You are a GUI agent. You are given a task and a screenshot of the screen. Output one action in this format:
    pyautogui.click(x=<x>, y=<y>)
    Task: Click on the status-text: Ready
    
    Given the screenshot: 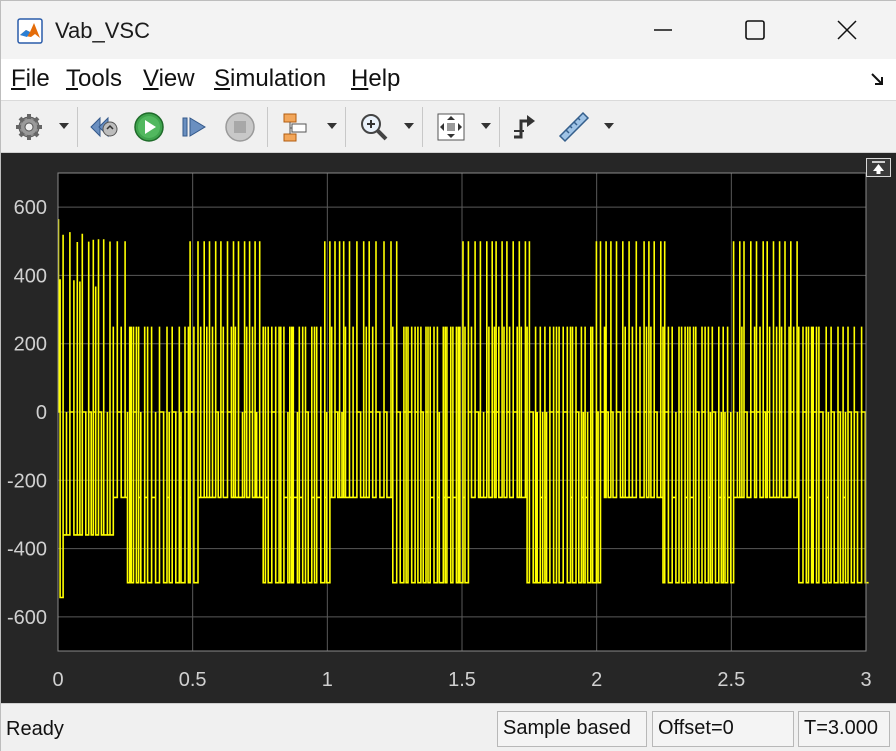 What is the action you would take?
    pyautogui.click(x=35, y=729)
    